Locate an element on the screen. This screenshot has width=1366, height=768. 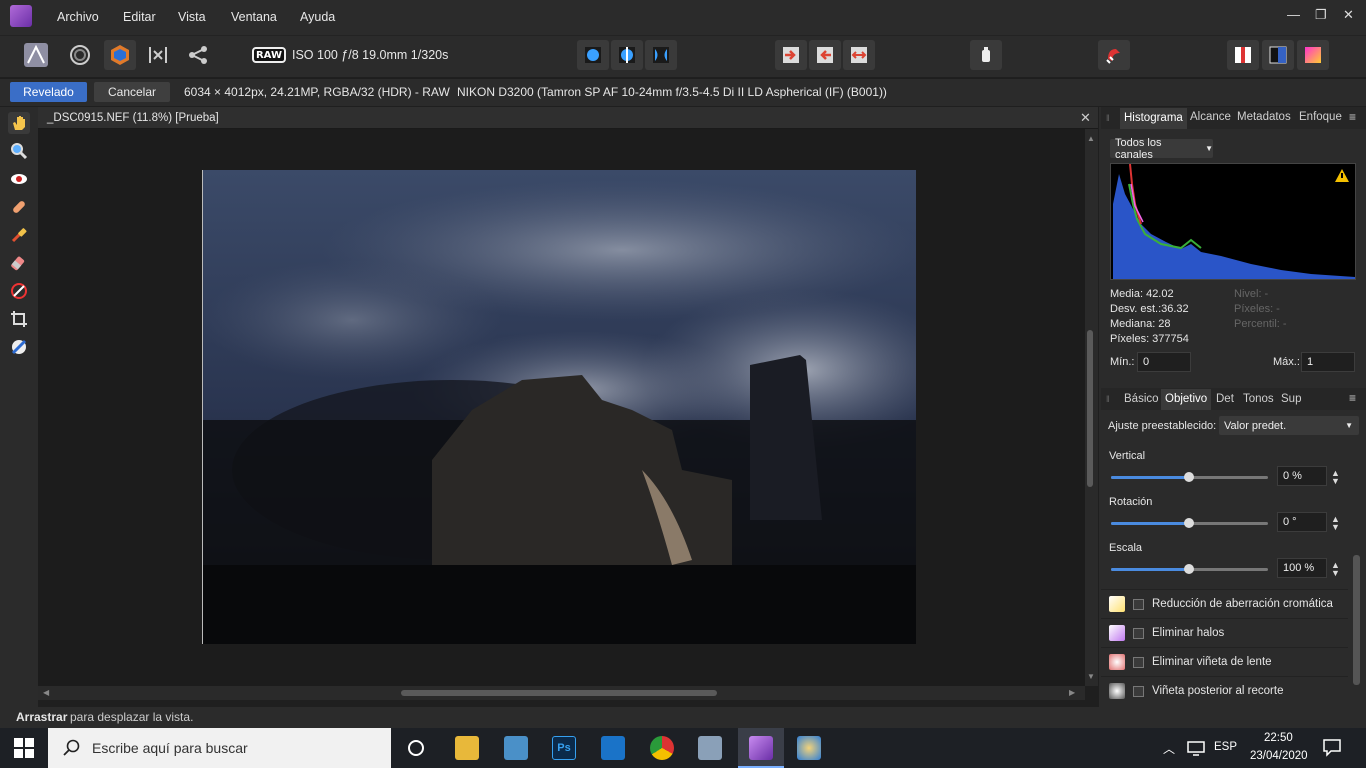
option-label: Eliminar halos is located at coordinates (1188, 633).